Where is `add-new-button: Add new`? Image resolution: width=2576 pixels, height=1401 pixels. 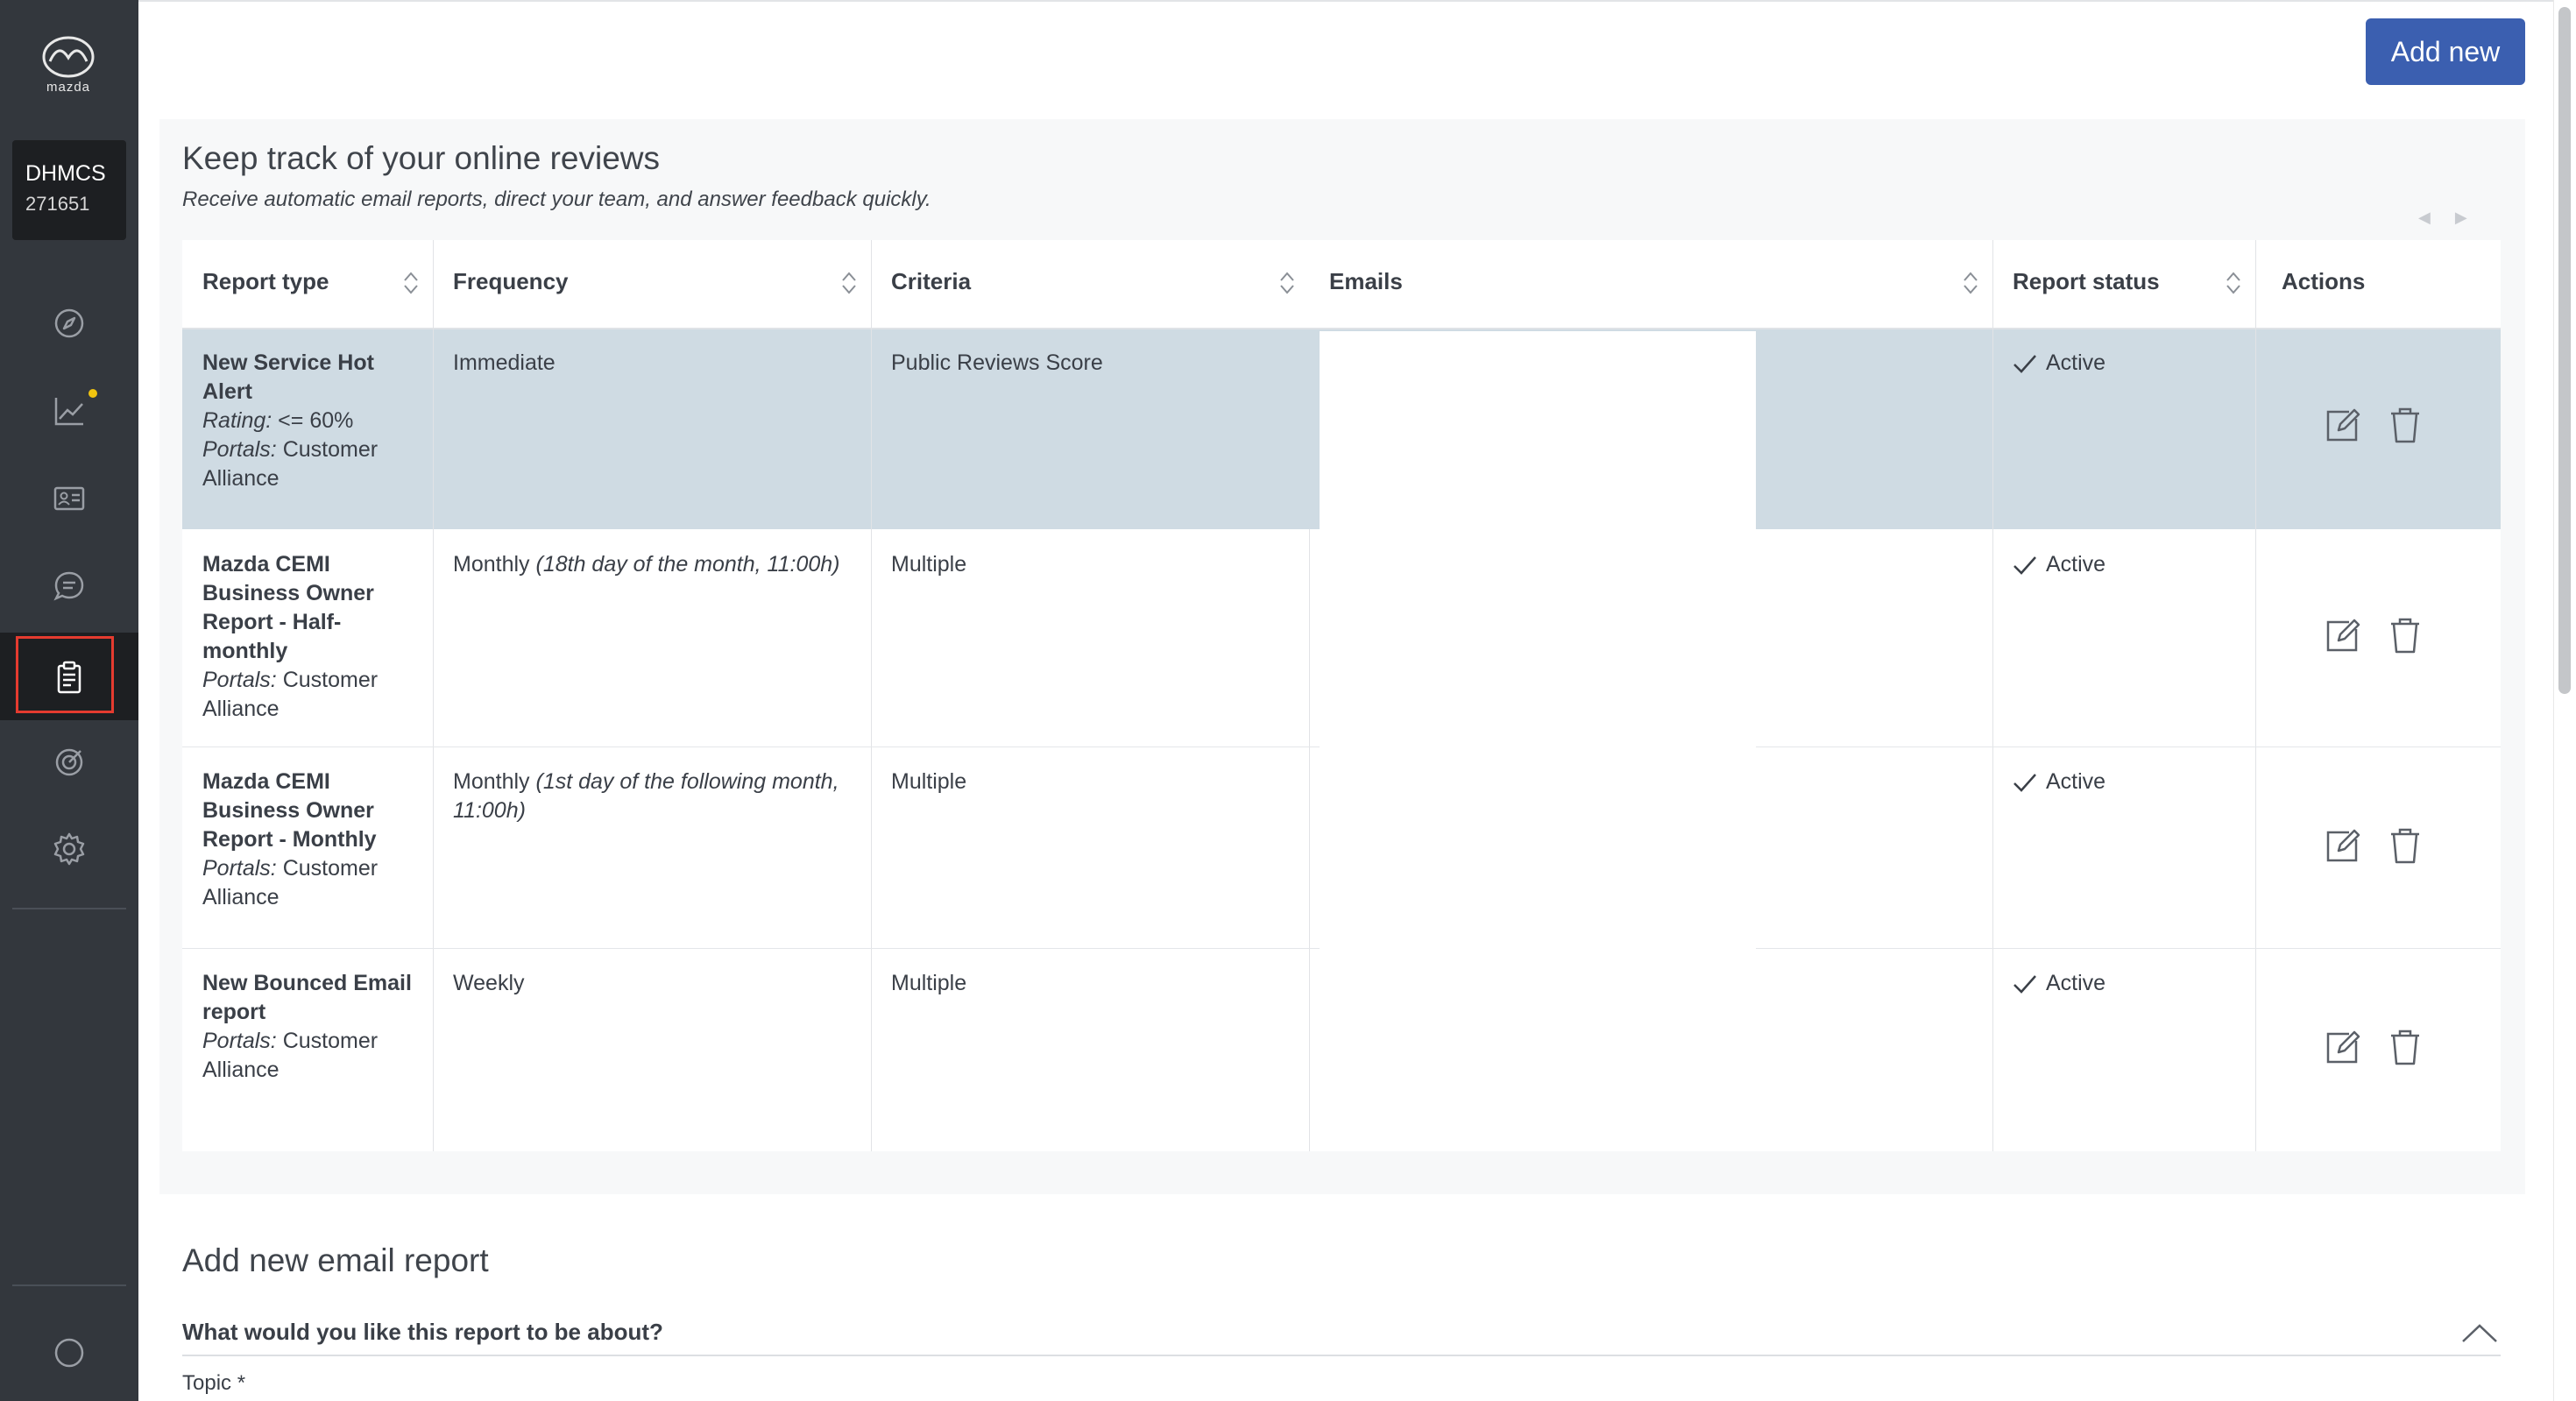 add-new-button: Add new is located at coordinates (2445, 51).